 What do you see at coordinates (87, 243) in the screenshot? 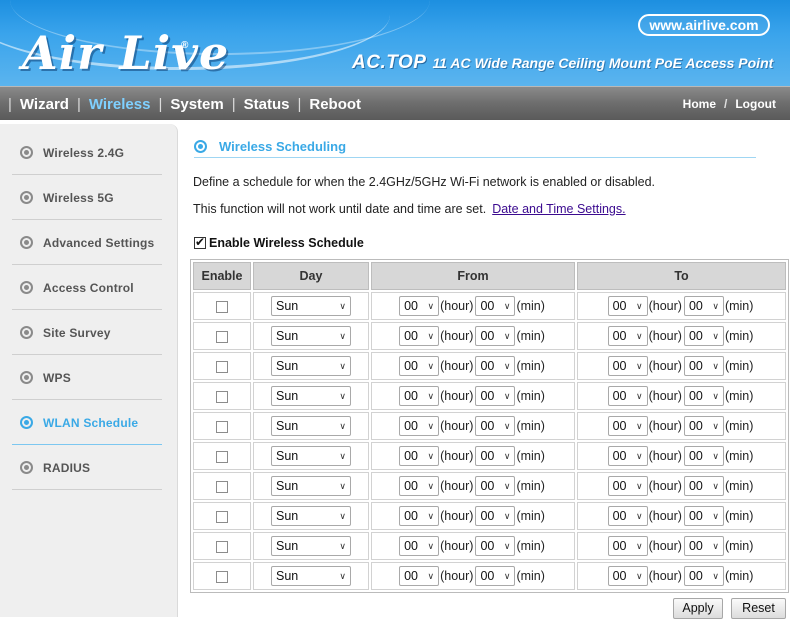
I see `sidebar-item-advanced-settings: Advanced Settings` at bounding box center [87, 243].